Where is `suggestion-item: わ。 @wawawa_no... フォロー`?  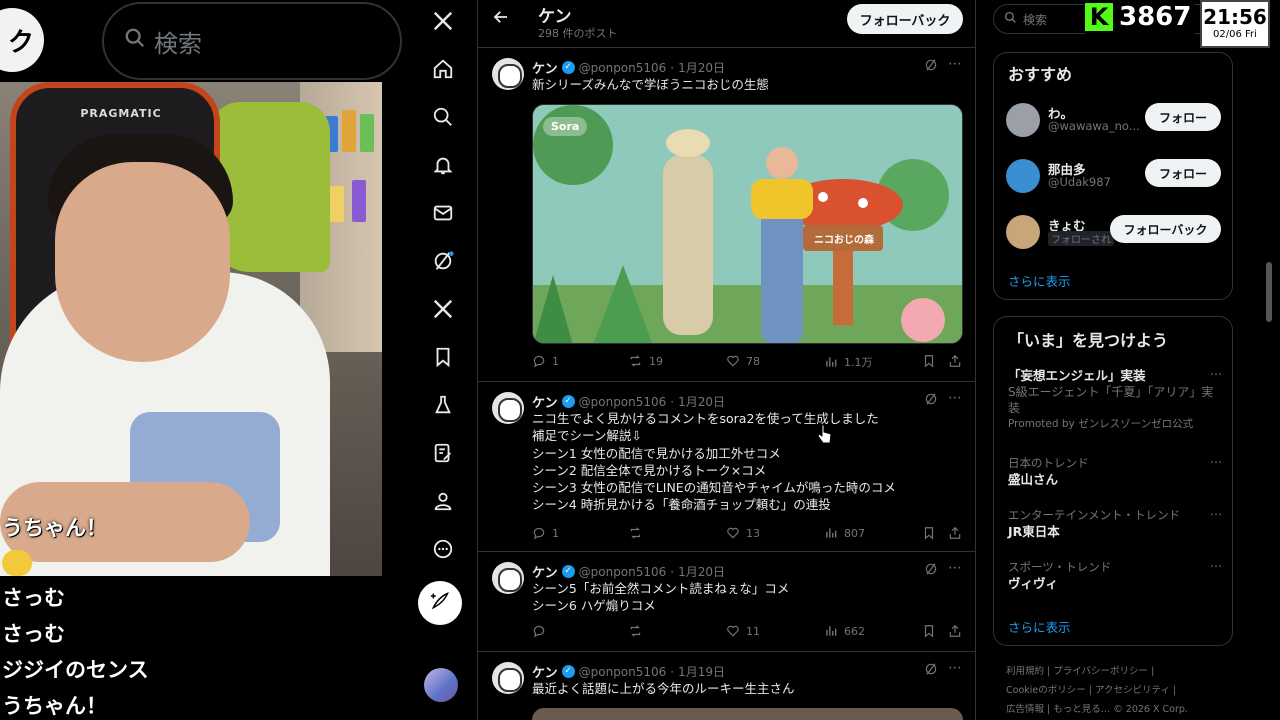 suggestion-item: わ。 @wawawa_no... フォロー is located at coordinates (1116, 119).